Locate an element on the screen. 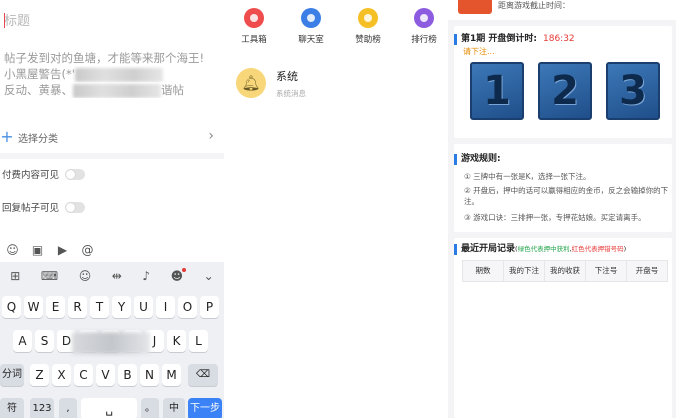 The width and height of the screenshot is (676, 418). category-selector: + 选择分类 › is located at coordinates (111, 137).